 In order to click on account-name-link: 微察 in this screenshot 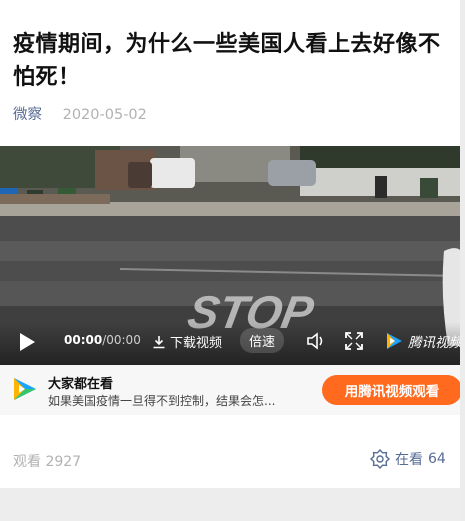, I will do `click(27, 115)`.